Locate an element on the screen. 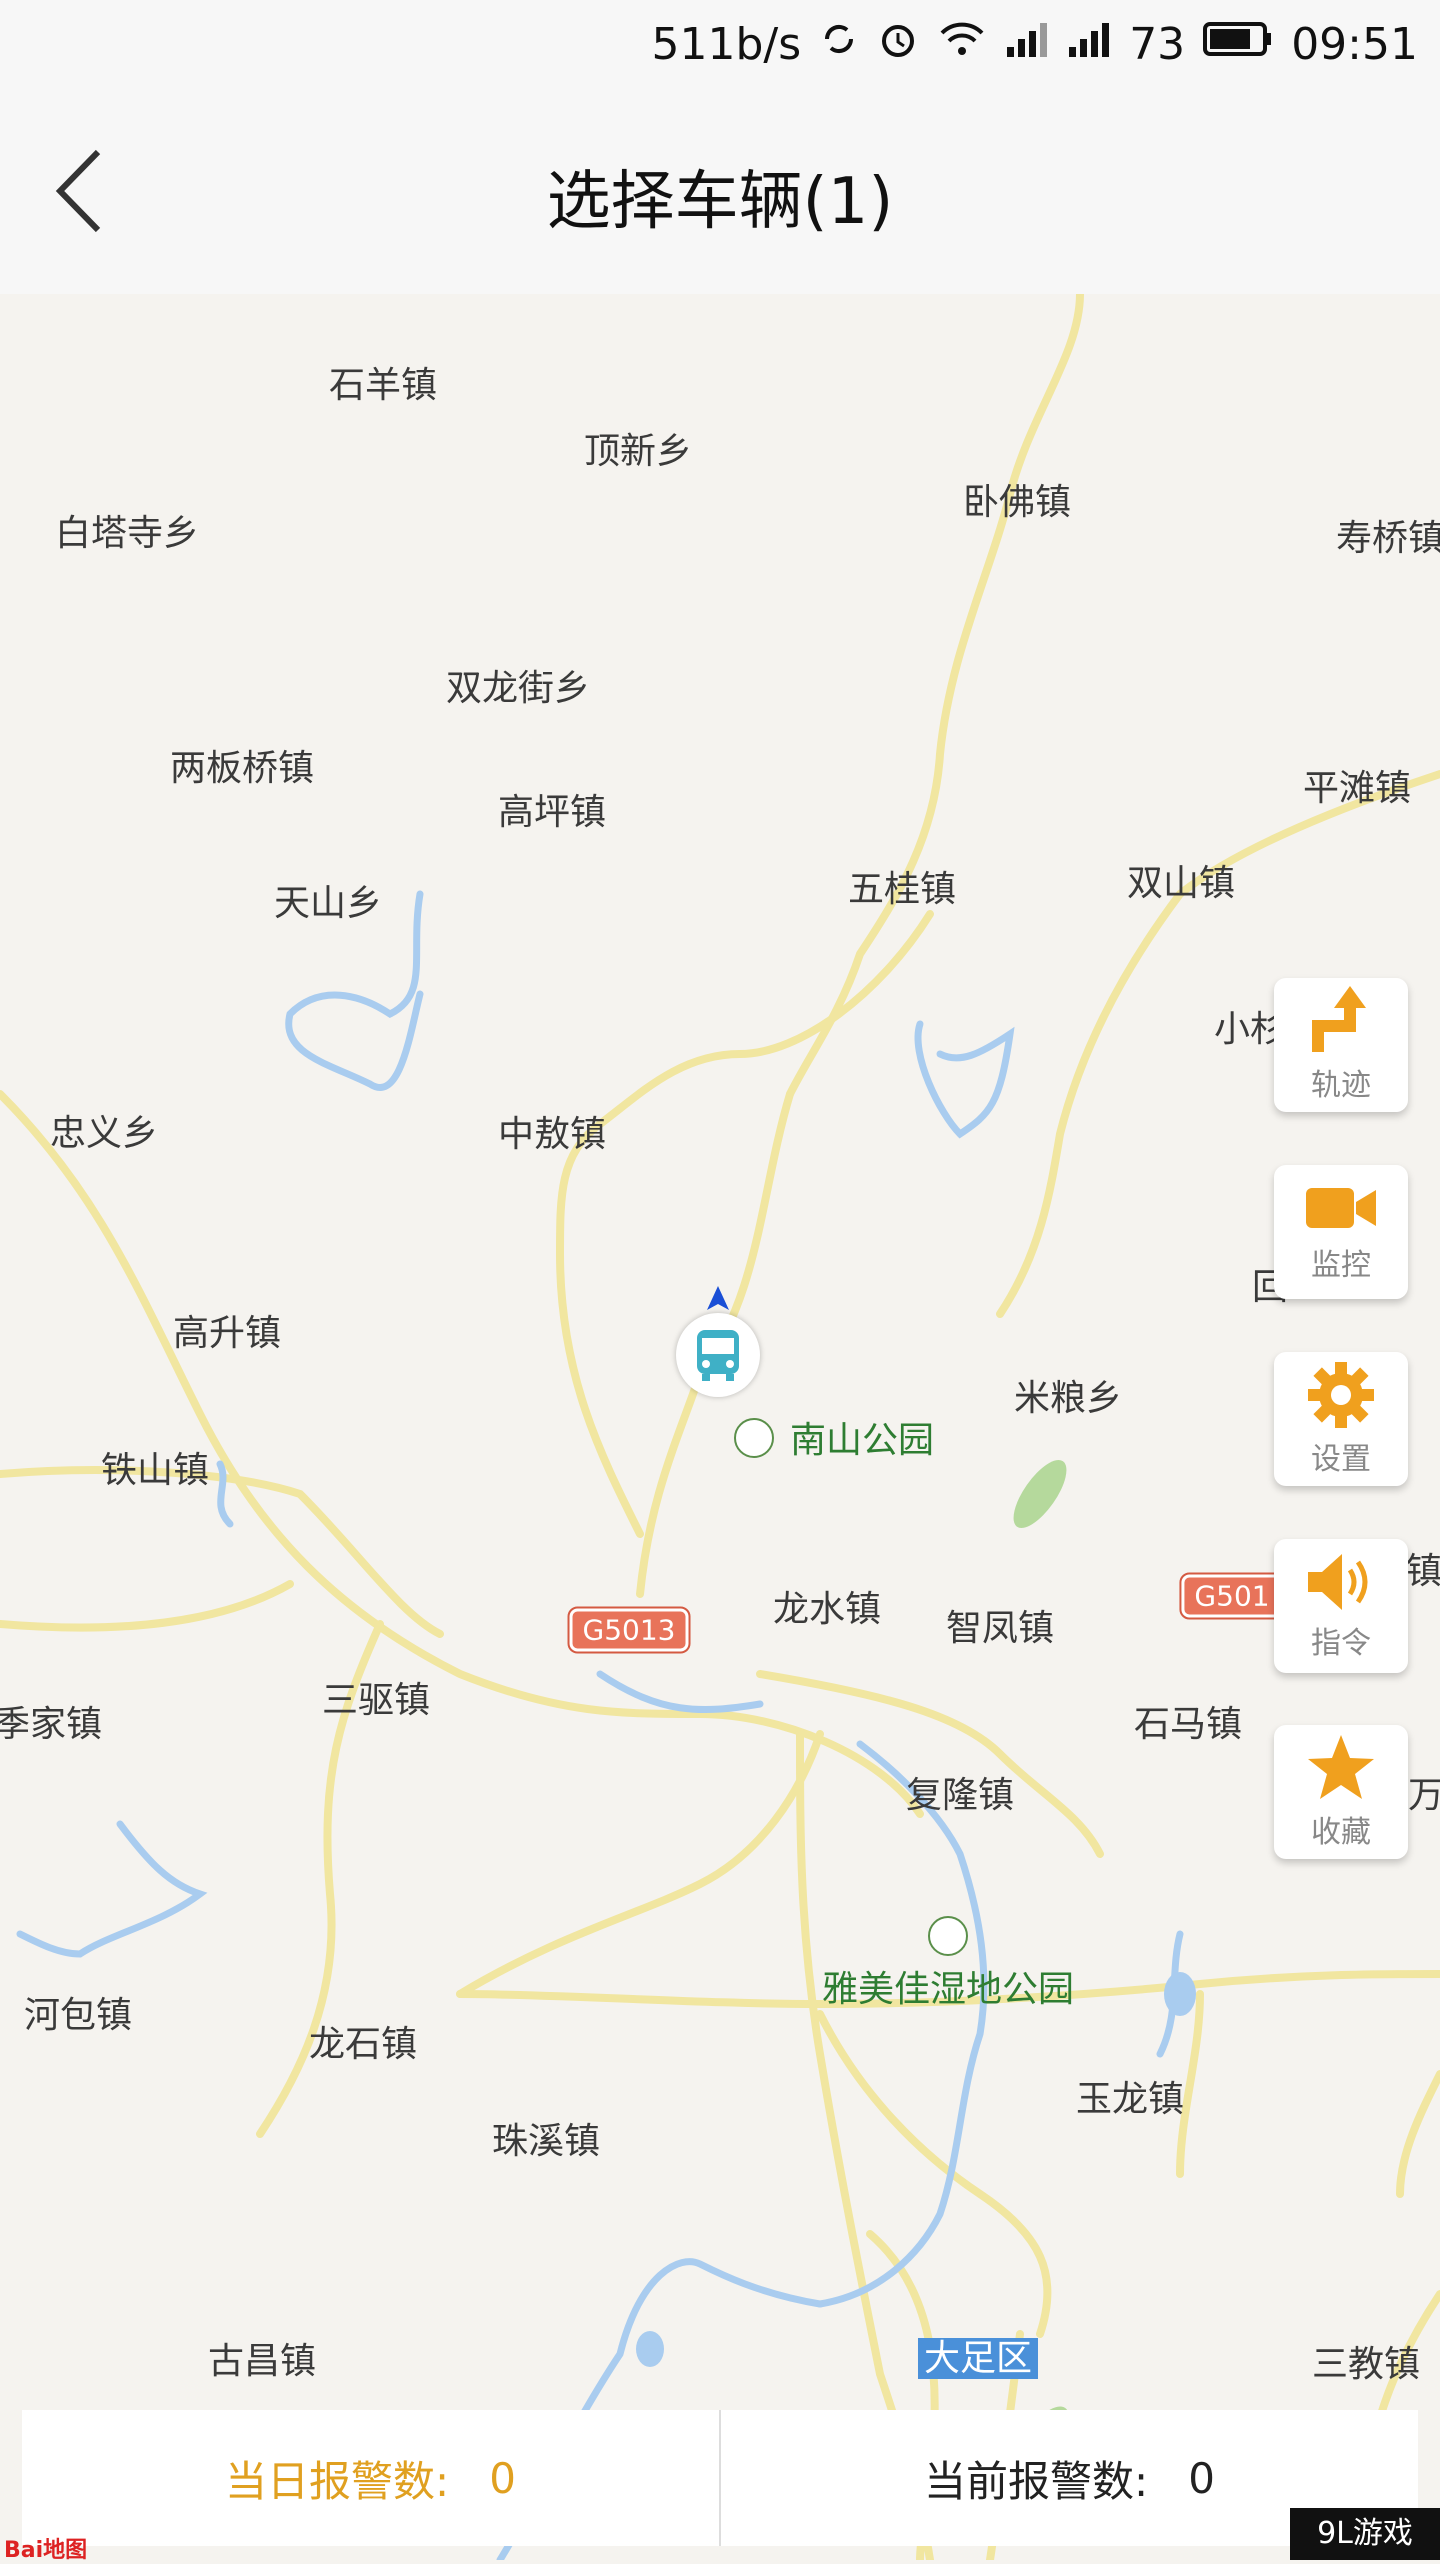  watermark: 9L游戏 is located at coordinates (1365, 2534).